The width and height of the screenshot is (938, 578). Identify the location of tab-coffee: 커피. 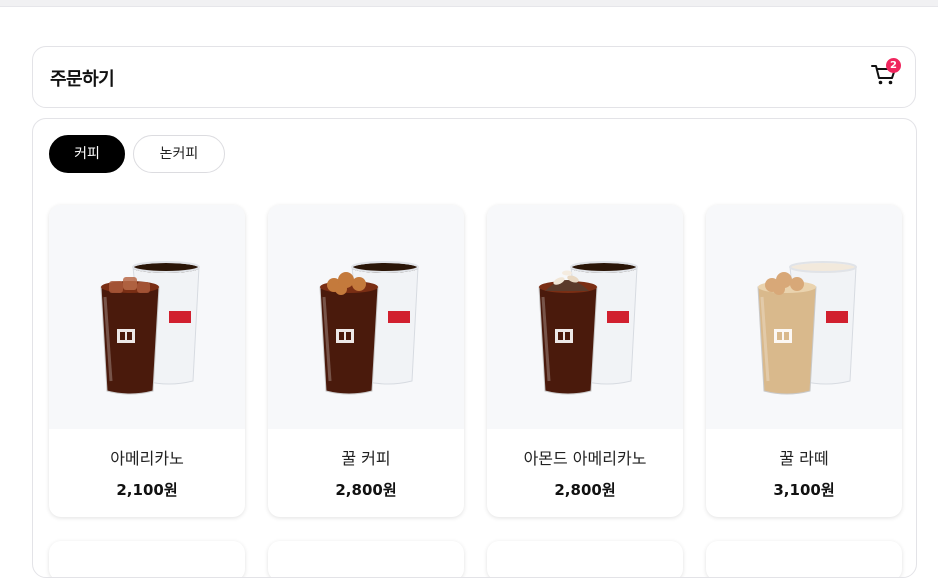
(87, 154).